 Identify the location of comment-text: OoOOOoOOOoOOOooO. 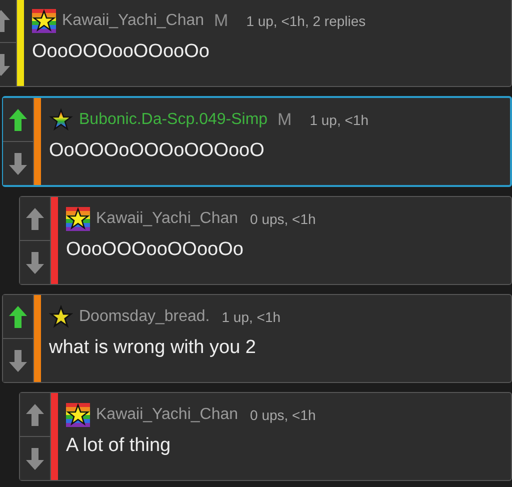
(157, 151).